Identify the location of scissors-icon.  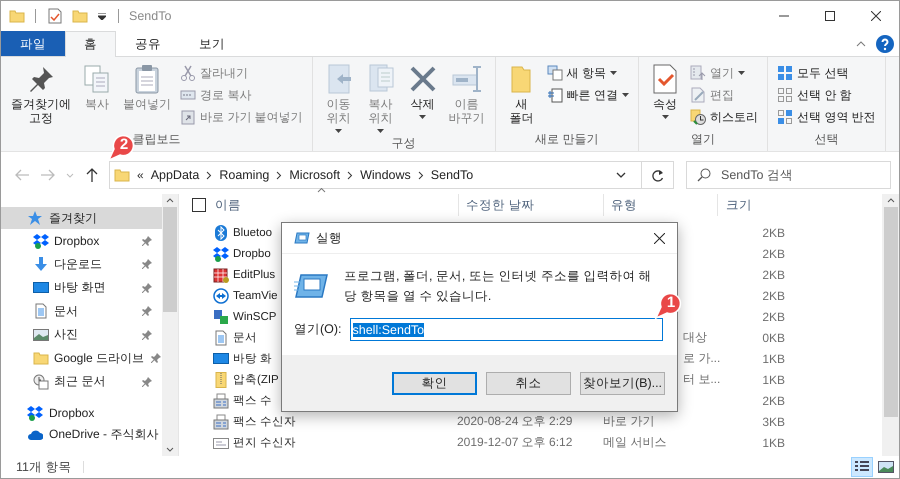
(188, 73).